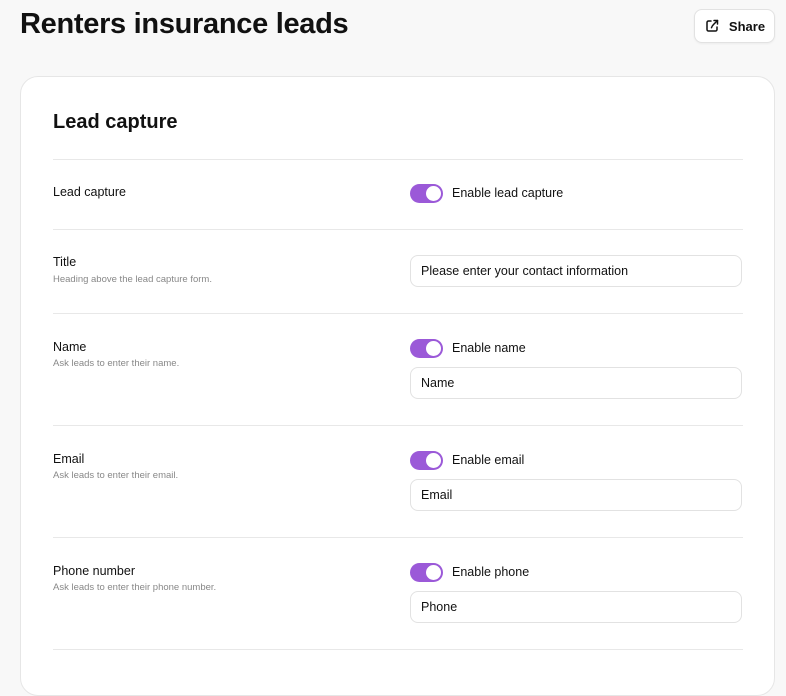  I want to click on title-input, so click(576, 271).